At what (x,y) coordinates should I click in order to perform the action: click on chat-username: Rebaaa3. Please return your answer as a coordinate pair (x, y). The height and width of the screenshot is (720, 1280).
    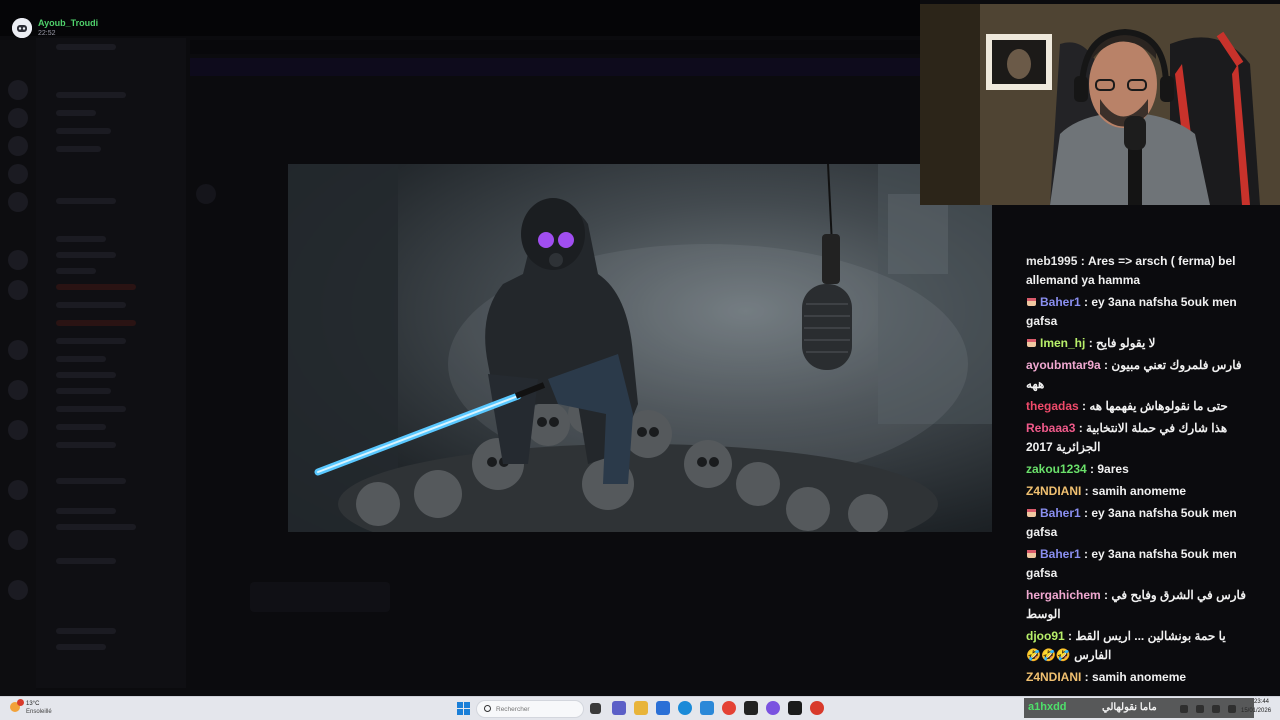
    Looking at the image, I should click on (1051, 428).